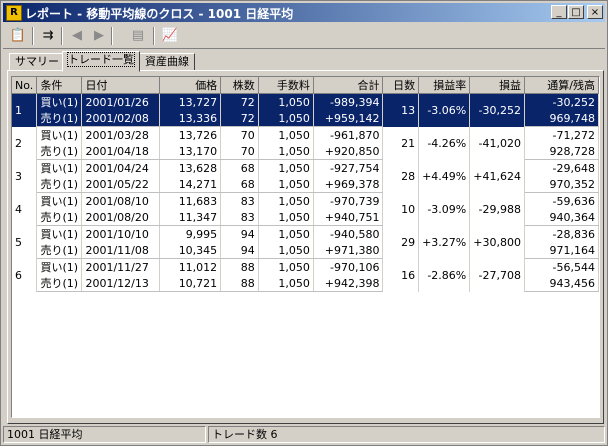 The width and height of the screenshot is (608, 446). What do you see at coordinates (37, 62) in the screenshot?
I see `tab-summary: サマリー` at bounding box center [37, 62].